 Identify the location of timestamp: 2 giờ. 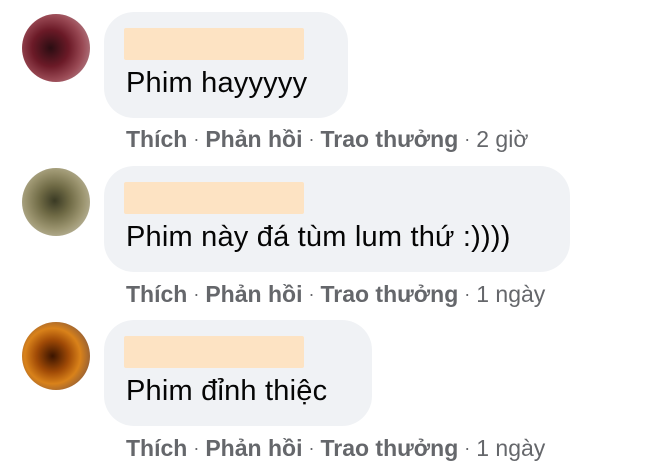
(502, 139).